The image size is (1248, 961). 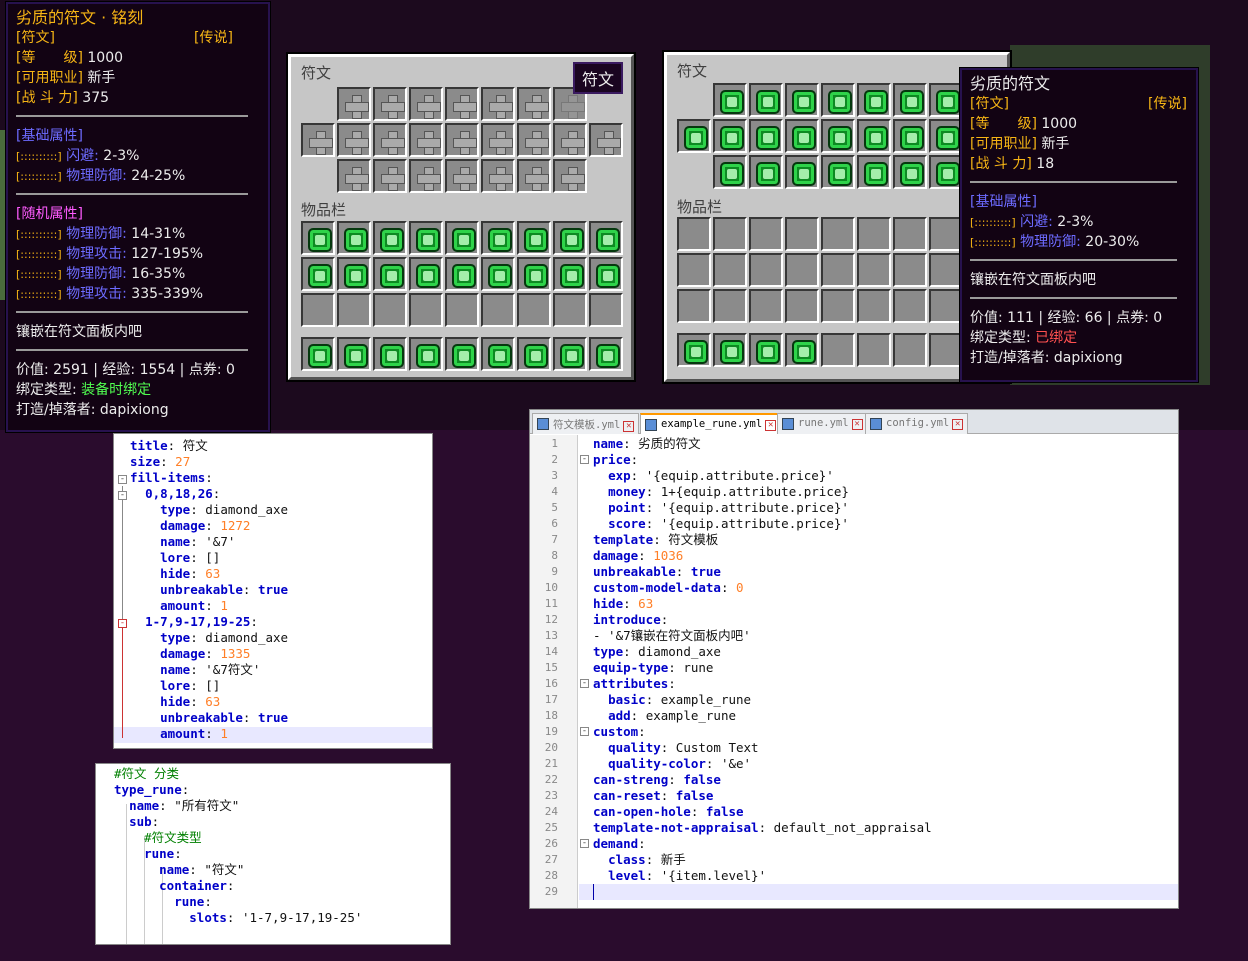 I want to click on rune-tab-button: 符文, so click(x=598, y=78).